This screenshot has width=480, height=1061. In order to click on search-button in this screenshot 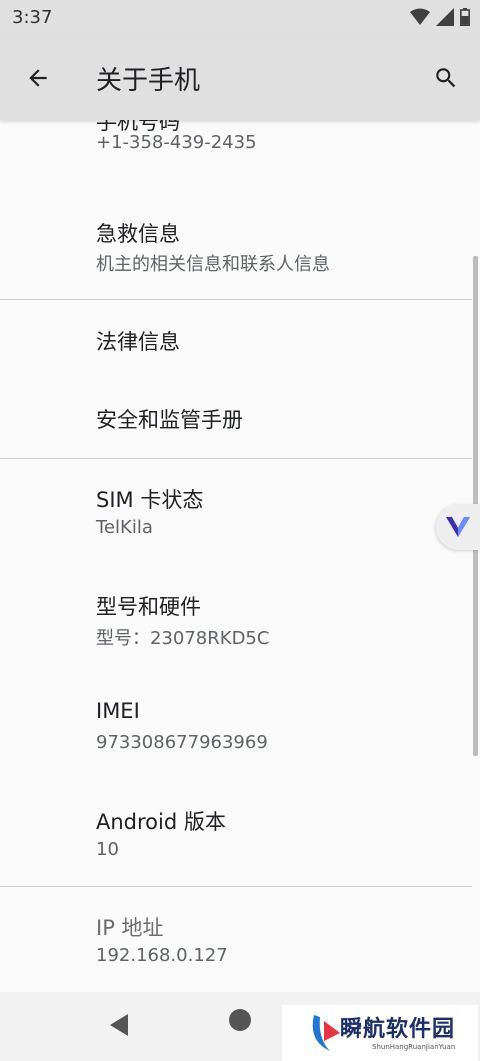, I will do `click(446, 78)`.